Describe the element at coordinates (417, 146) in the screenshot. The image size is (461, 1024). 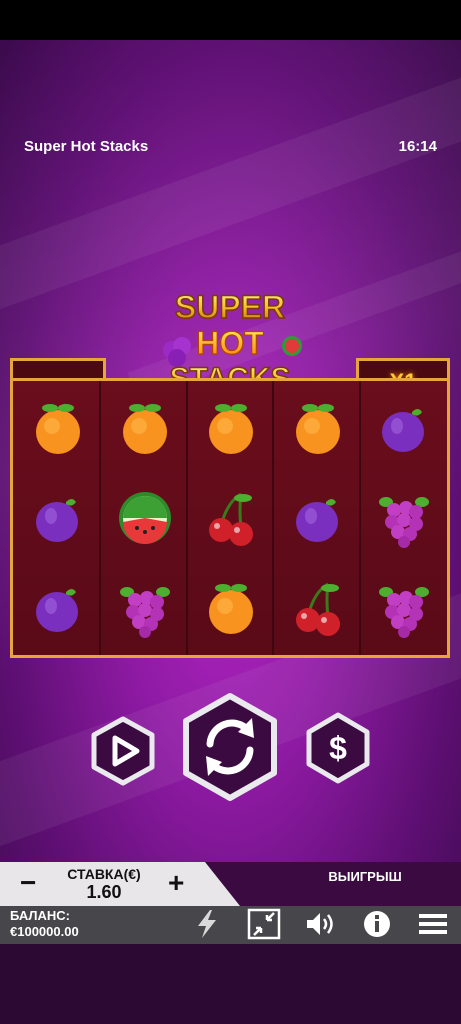
I see `clock: 16:14` at that location.